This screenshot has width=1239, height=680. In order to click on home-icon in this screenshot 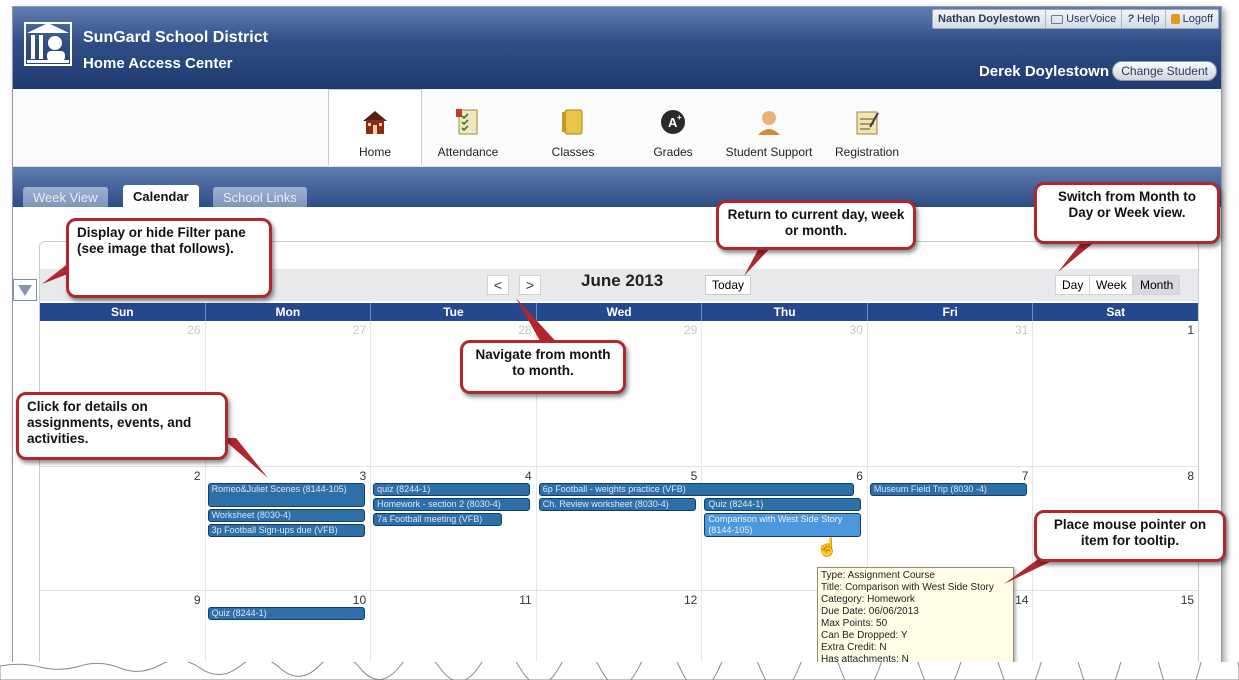, I will do `click(375, 122)`.